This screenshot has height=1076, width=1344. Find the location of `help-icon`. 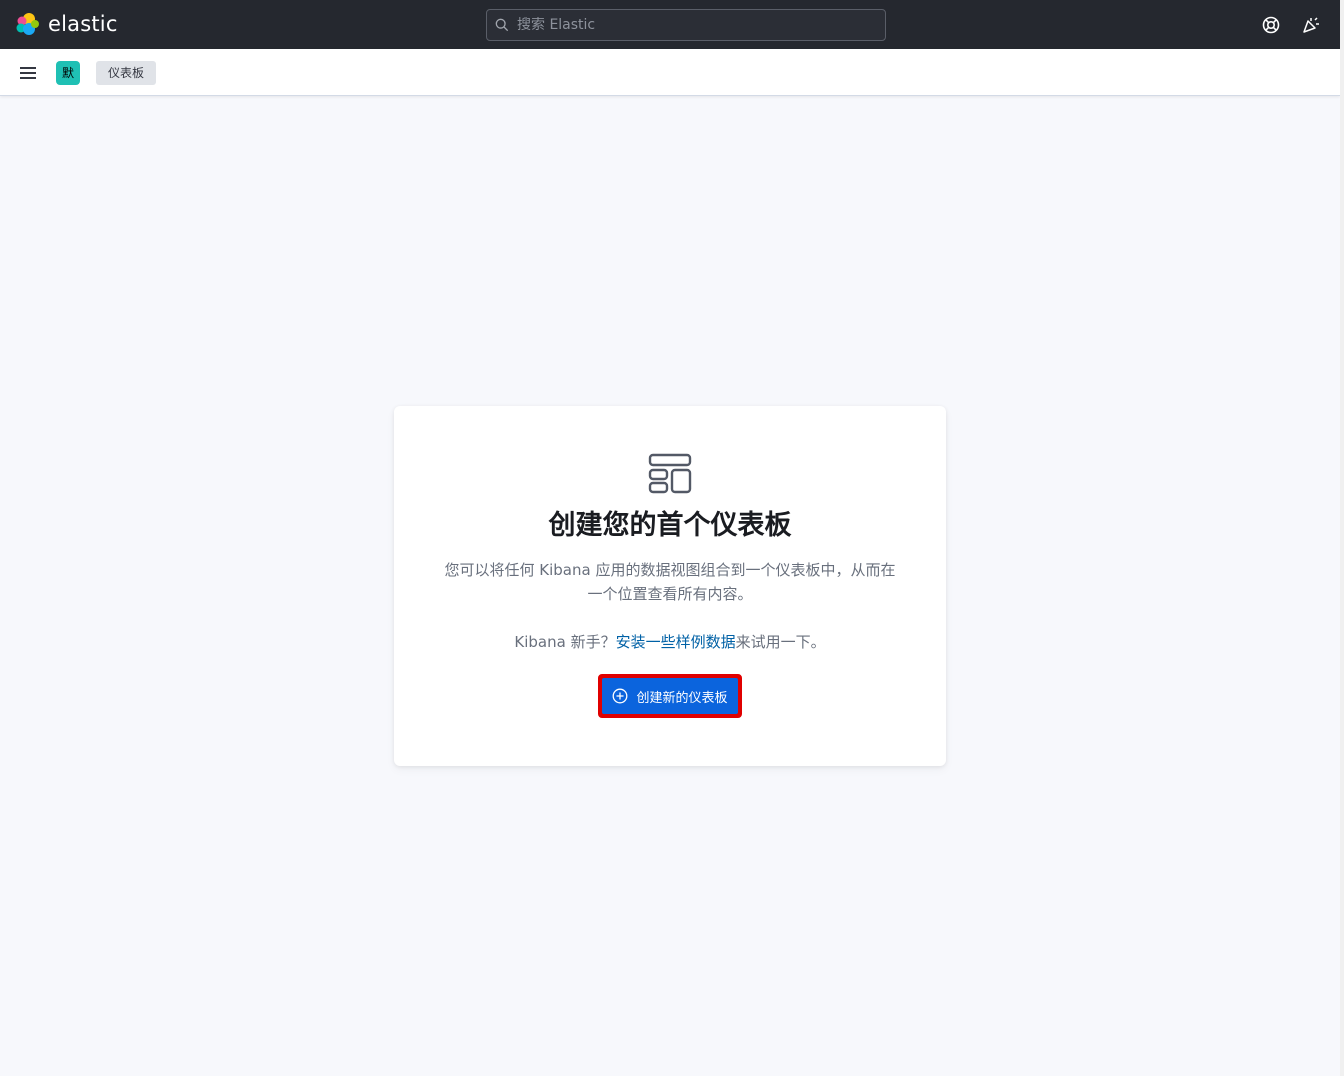

help-icon is located at coordinates (1271, 25).